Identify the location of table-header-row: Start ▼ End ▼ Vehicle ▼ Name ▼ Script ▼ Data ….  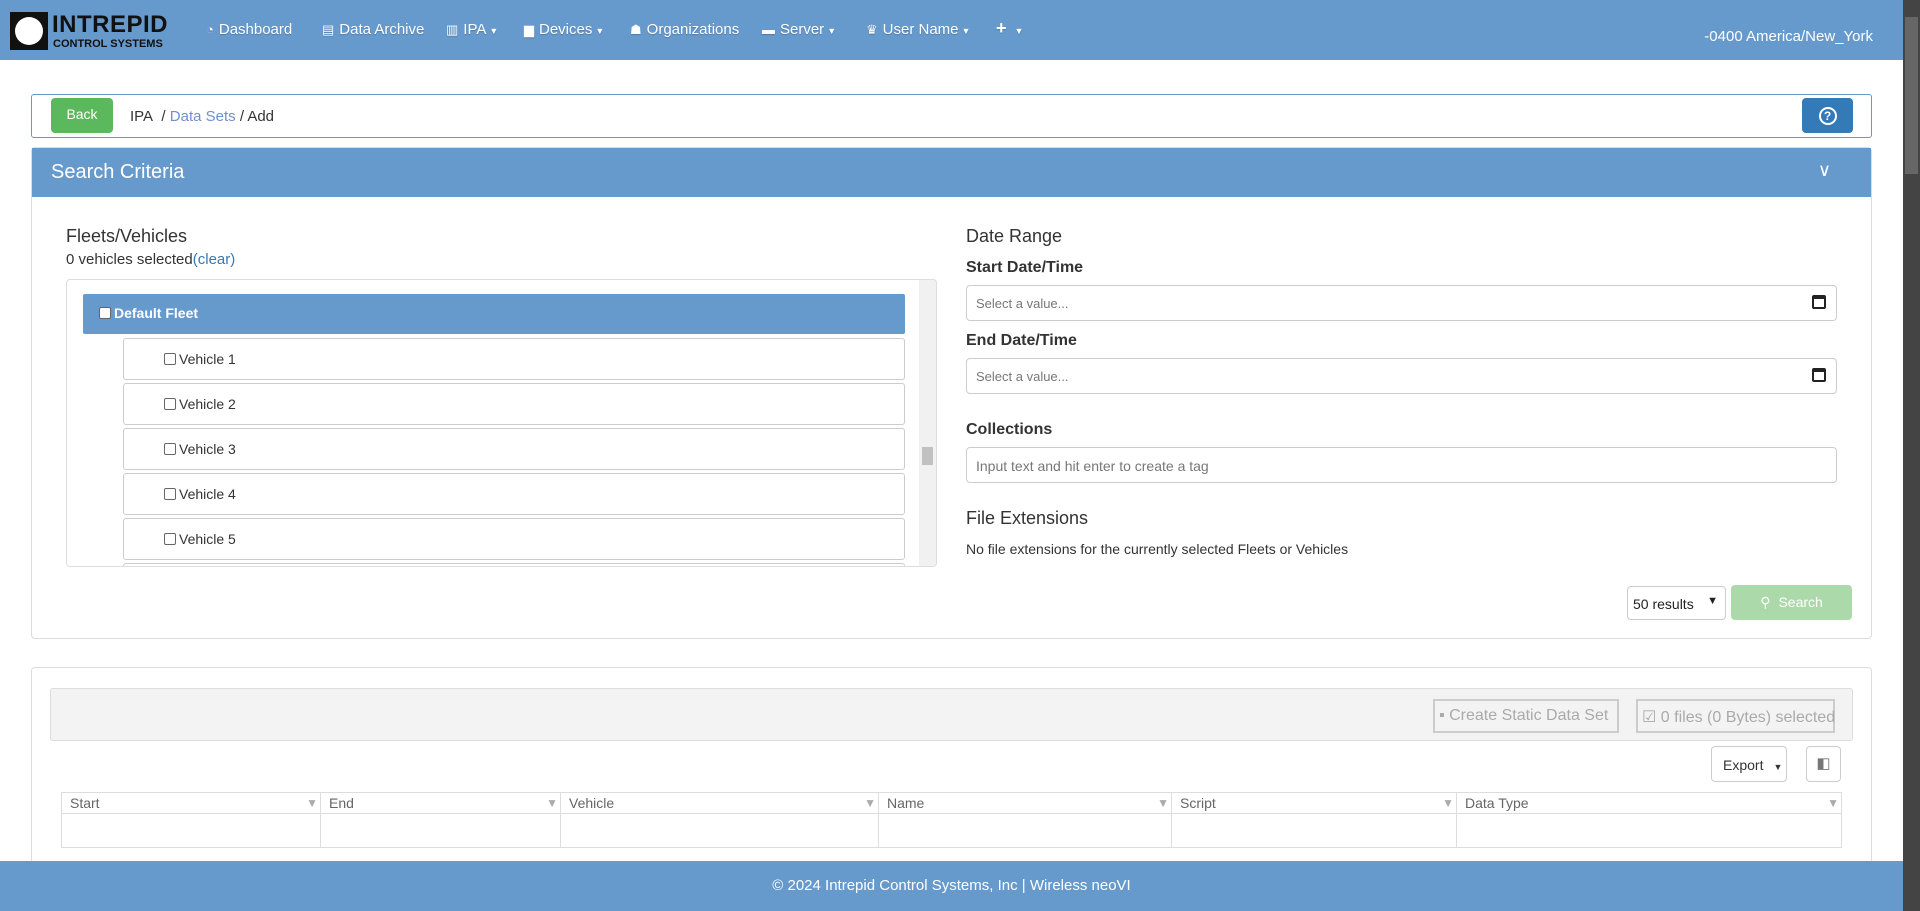
(951, 803).